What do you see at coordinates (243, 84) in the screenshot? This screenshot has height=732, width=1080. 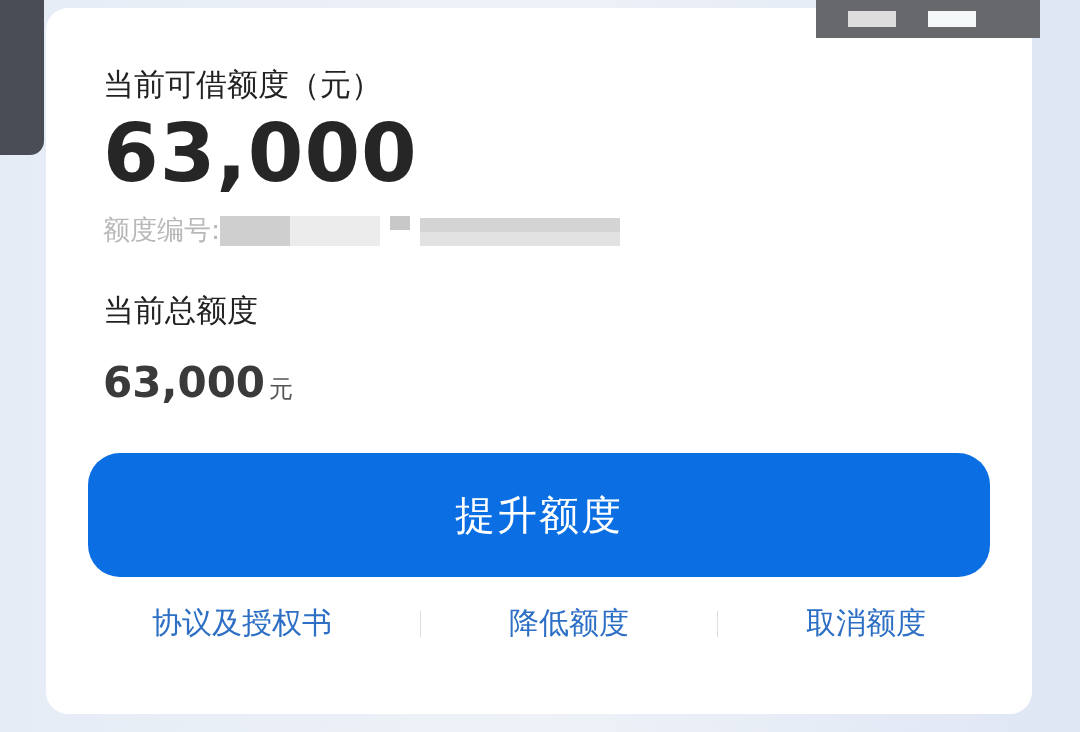 I see `available-label: 当前可借额度（元）` at bounding box center [243, 84].